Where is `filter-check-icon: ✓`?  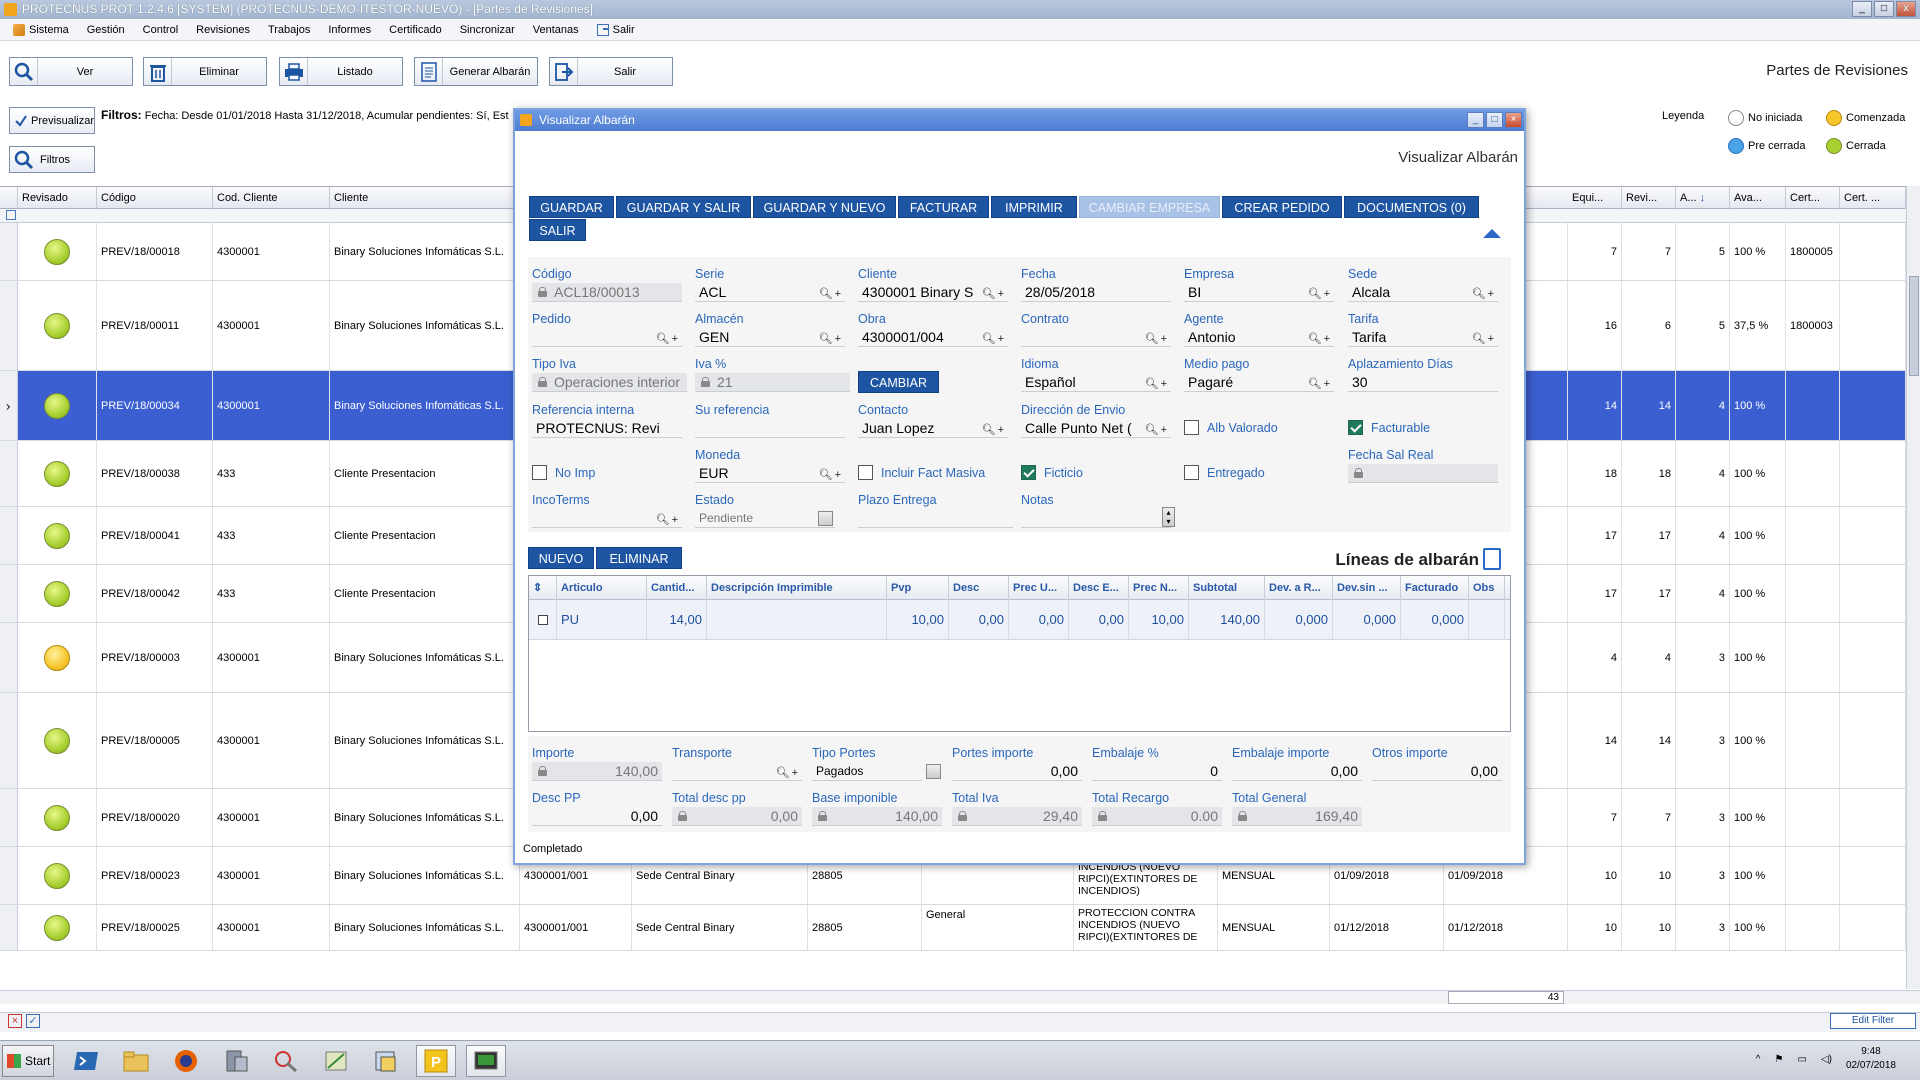 filter-check-icon: ✓ is located at coordinates (33, 1021).